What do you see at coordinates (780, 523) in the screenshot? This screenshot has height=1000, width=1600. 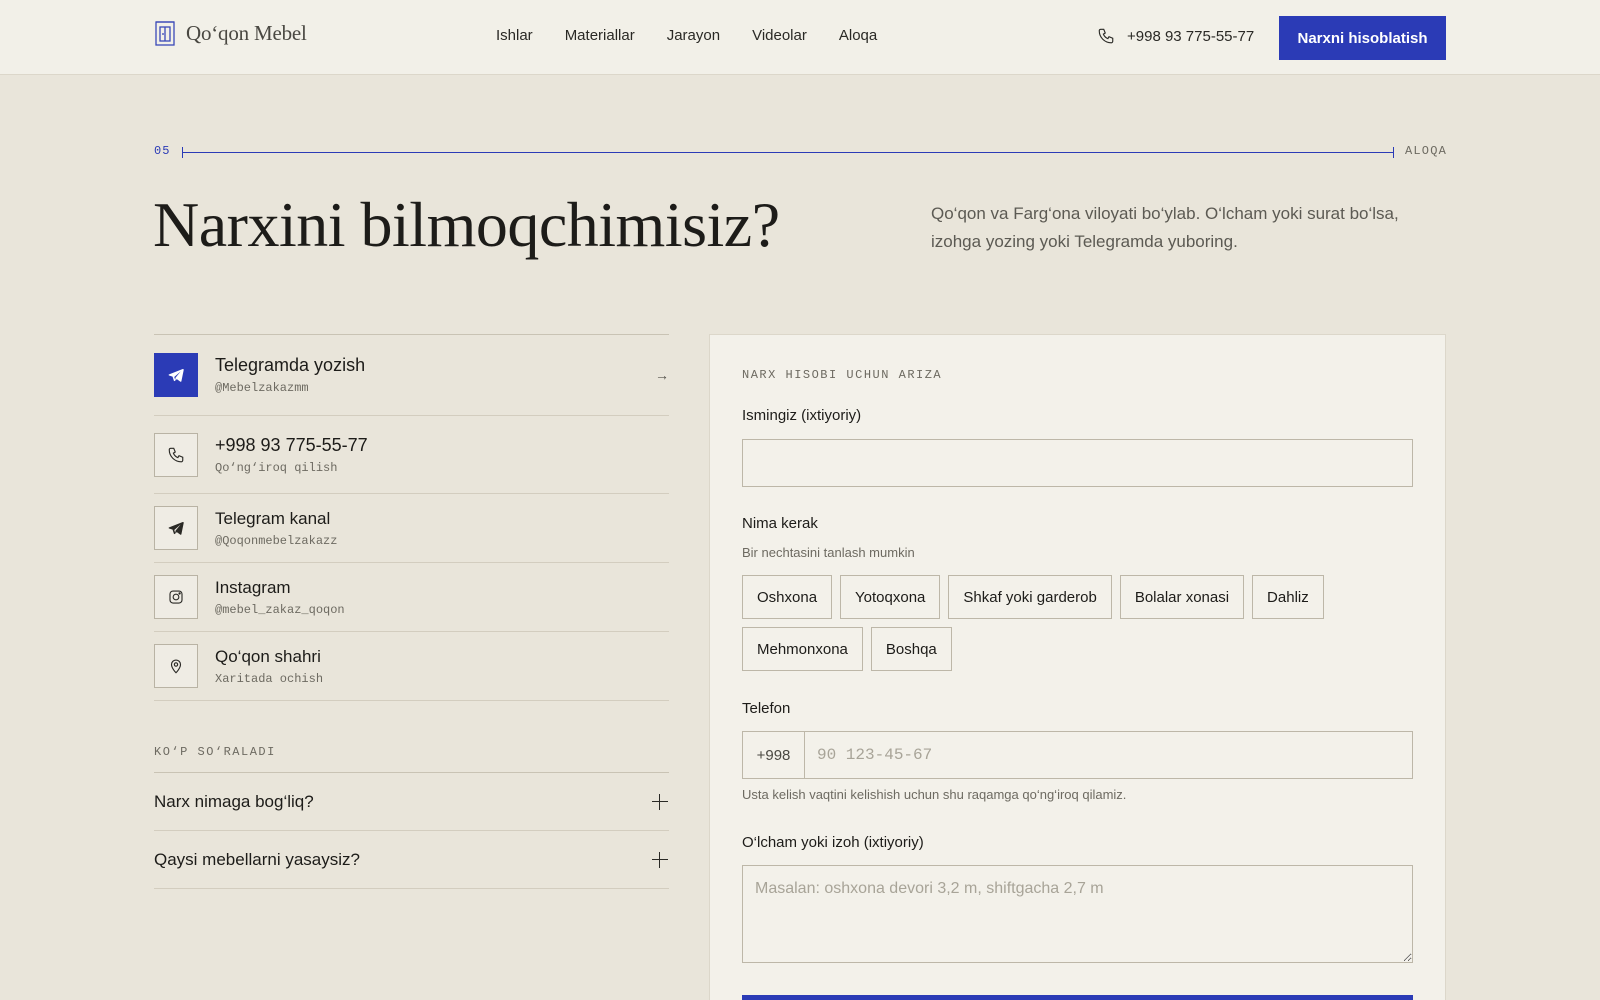 I see `need-label: Nima kerak` at bounding box center [780, 523].